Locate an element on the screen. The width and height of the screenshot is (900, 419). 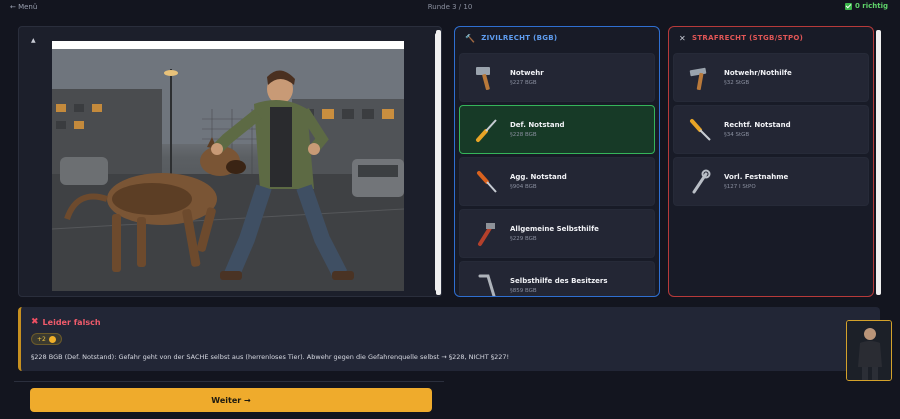
option-law-ref: §228 BGB is located at coordinates (523, 135).